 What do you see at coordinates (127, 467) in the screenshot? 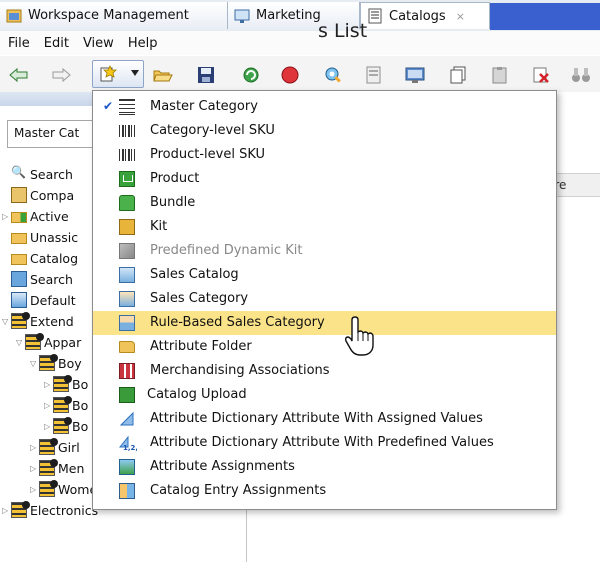
I see `attribute-assignments-icon` at bounding box center [127, 467].